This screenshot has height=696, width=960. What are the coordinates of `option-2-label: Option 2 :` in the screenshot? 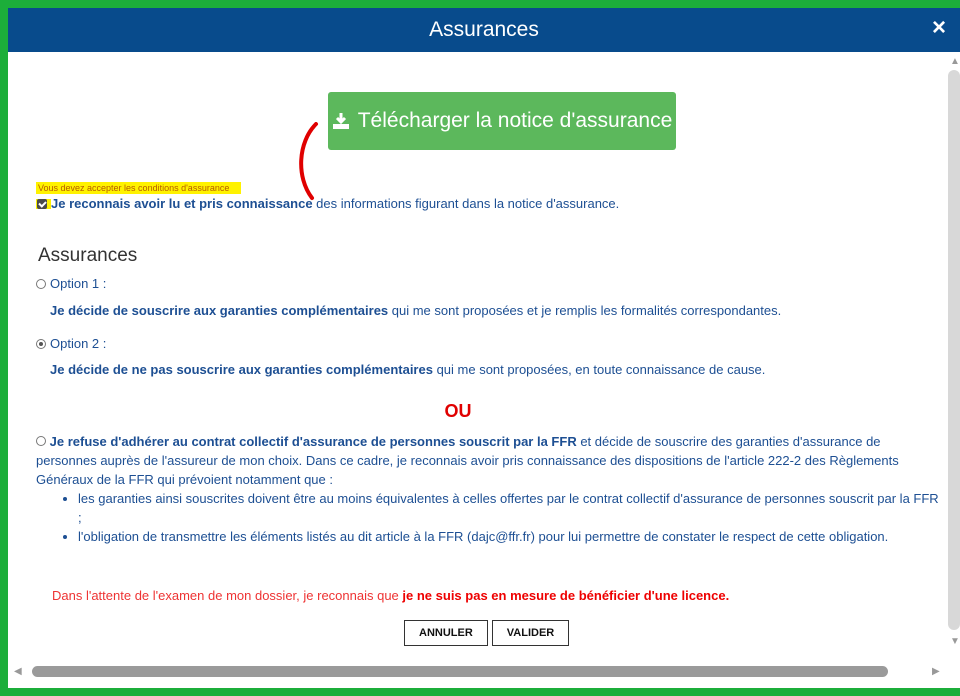 It's located at (78, 343).